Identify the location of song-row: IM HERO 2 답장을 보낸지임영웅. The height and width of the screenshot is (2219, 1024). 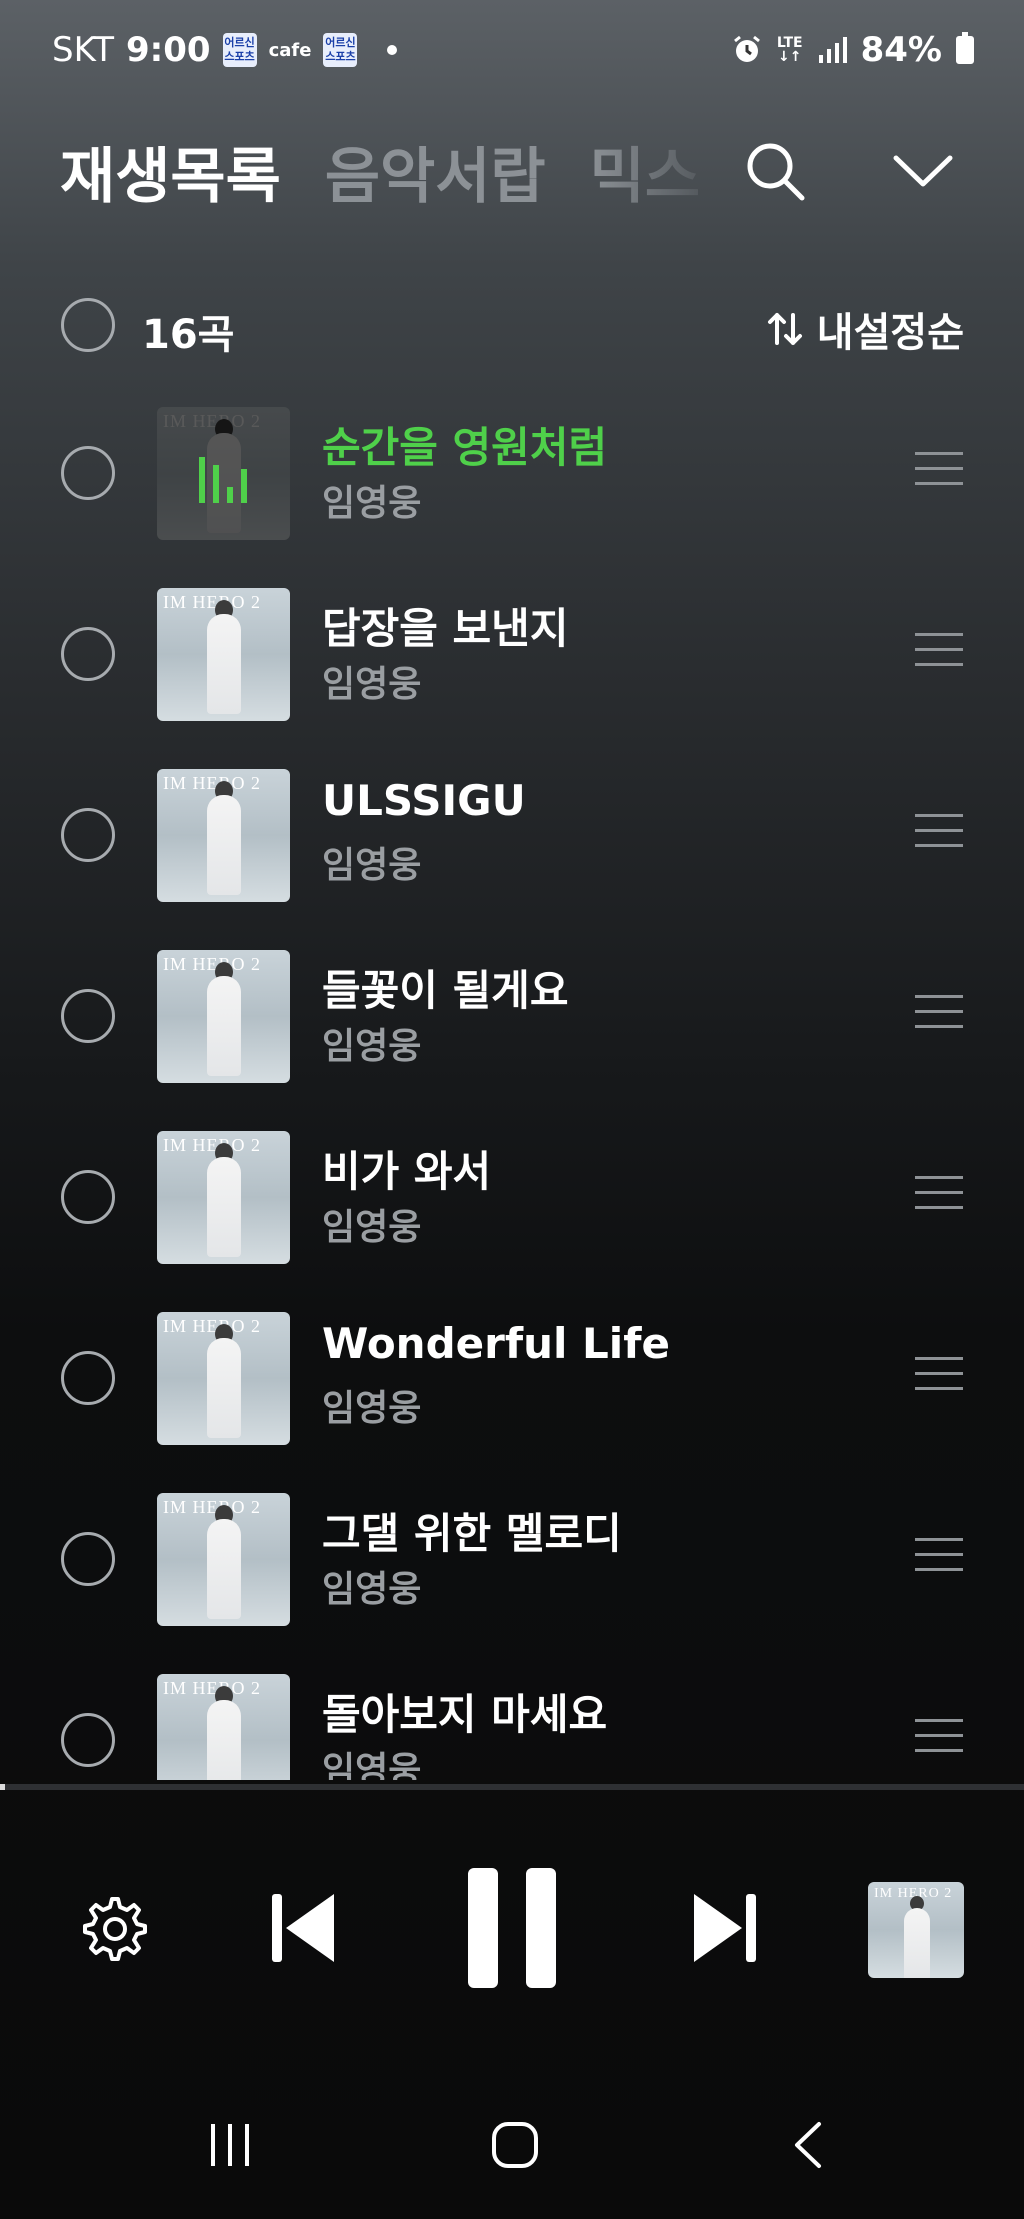
(512, 671).